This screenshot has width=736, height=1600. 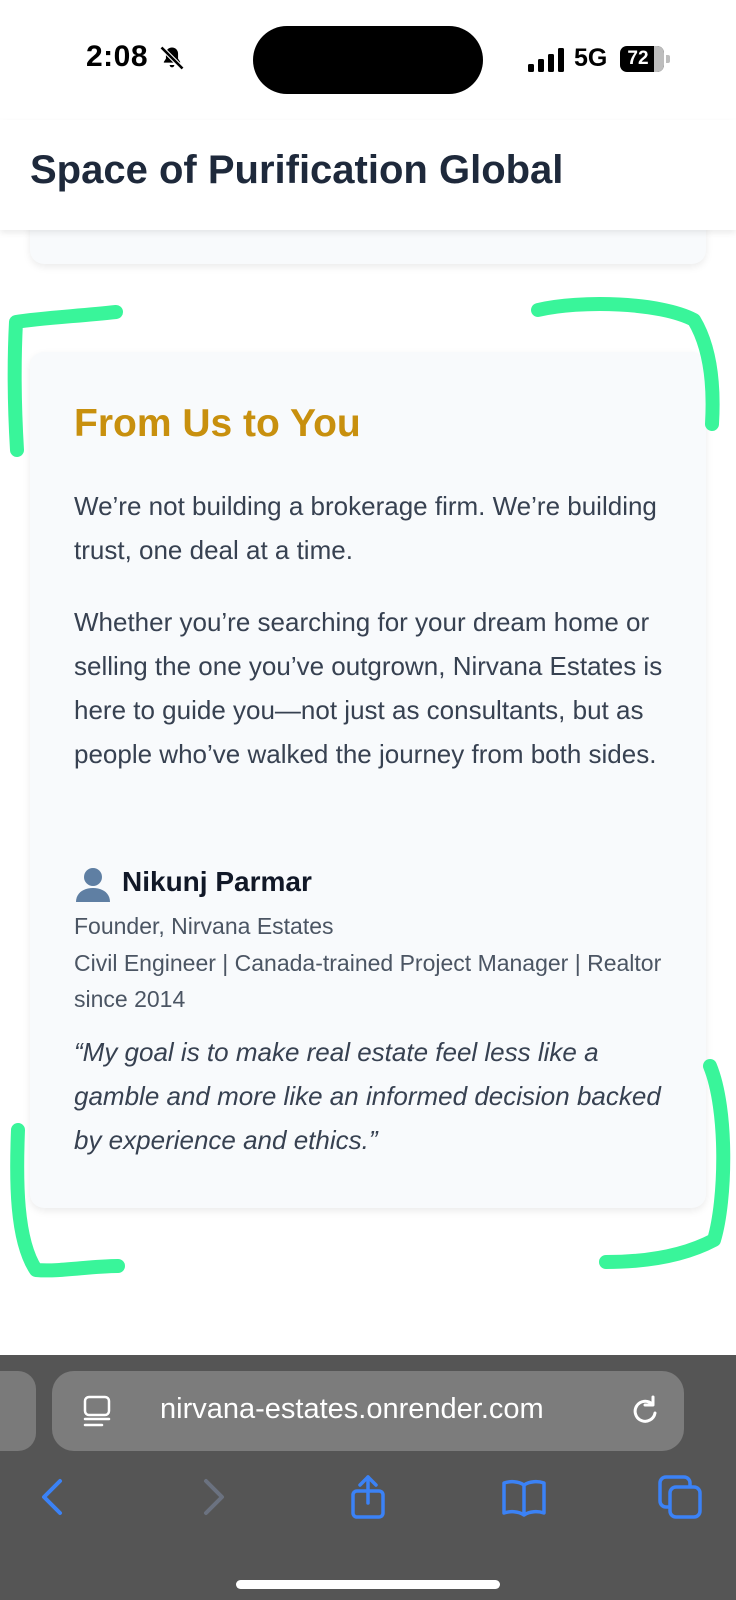 I want to click on home-indicator, so click(x=368, y=1584).